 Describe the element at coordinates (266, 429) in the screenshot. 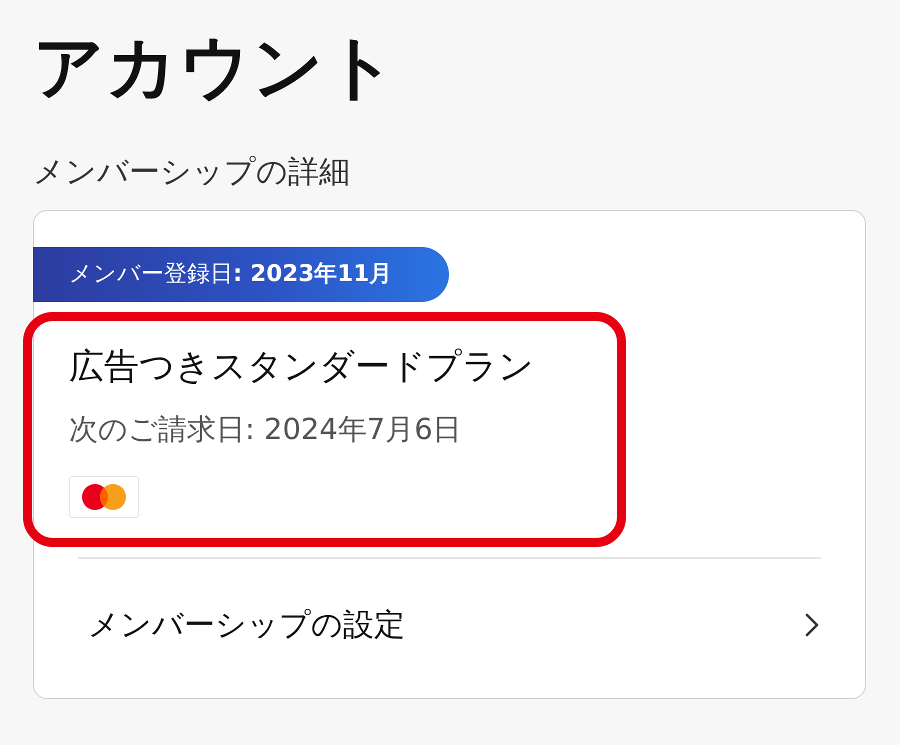

I see `next-billing-date: 次のご請求日: 2024年7月6日` at that location.